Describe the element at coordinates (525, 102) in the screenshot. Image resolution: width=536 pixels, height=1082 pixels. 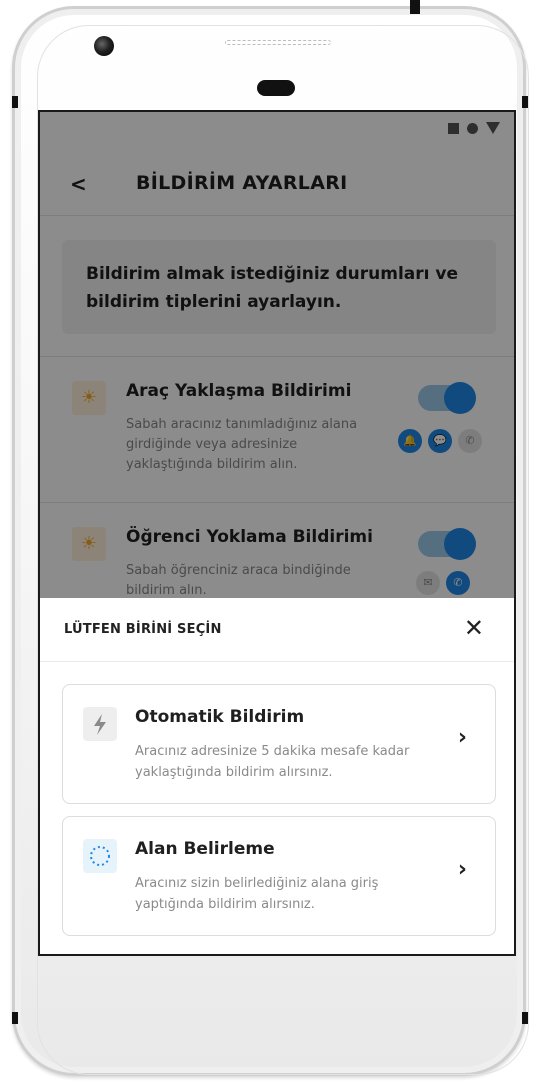
I see `volume-button-right` at that location.